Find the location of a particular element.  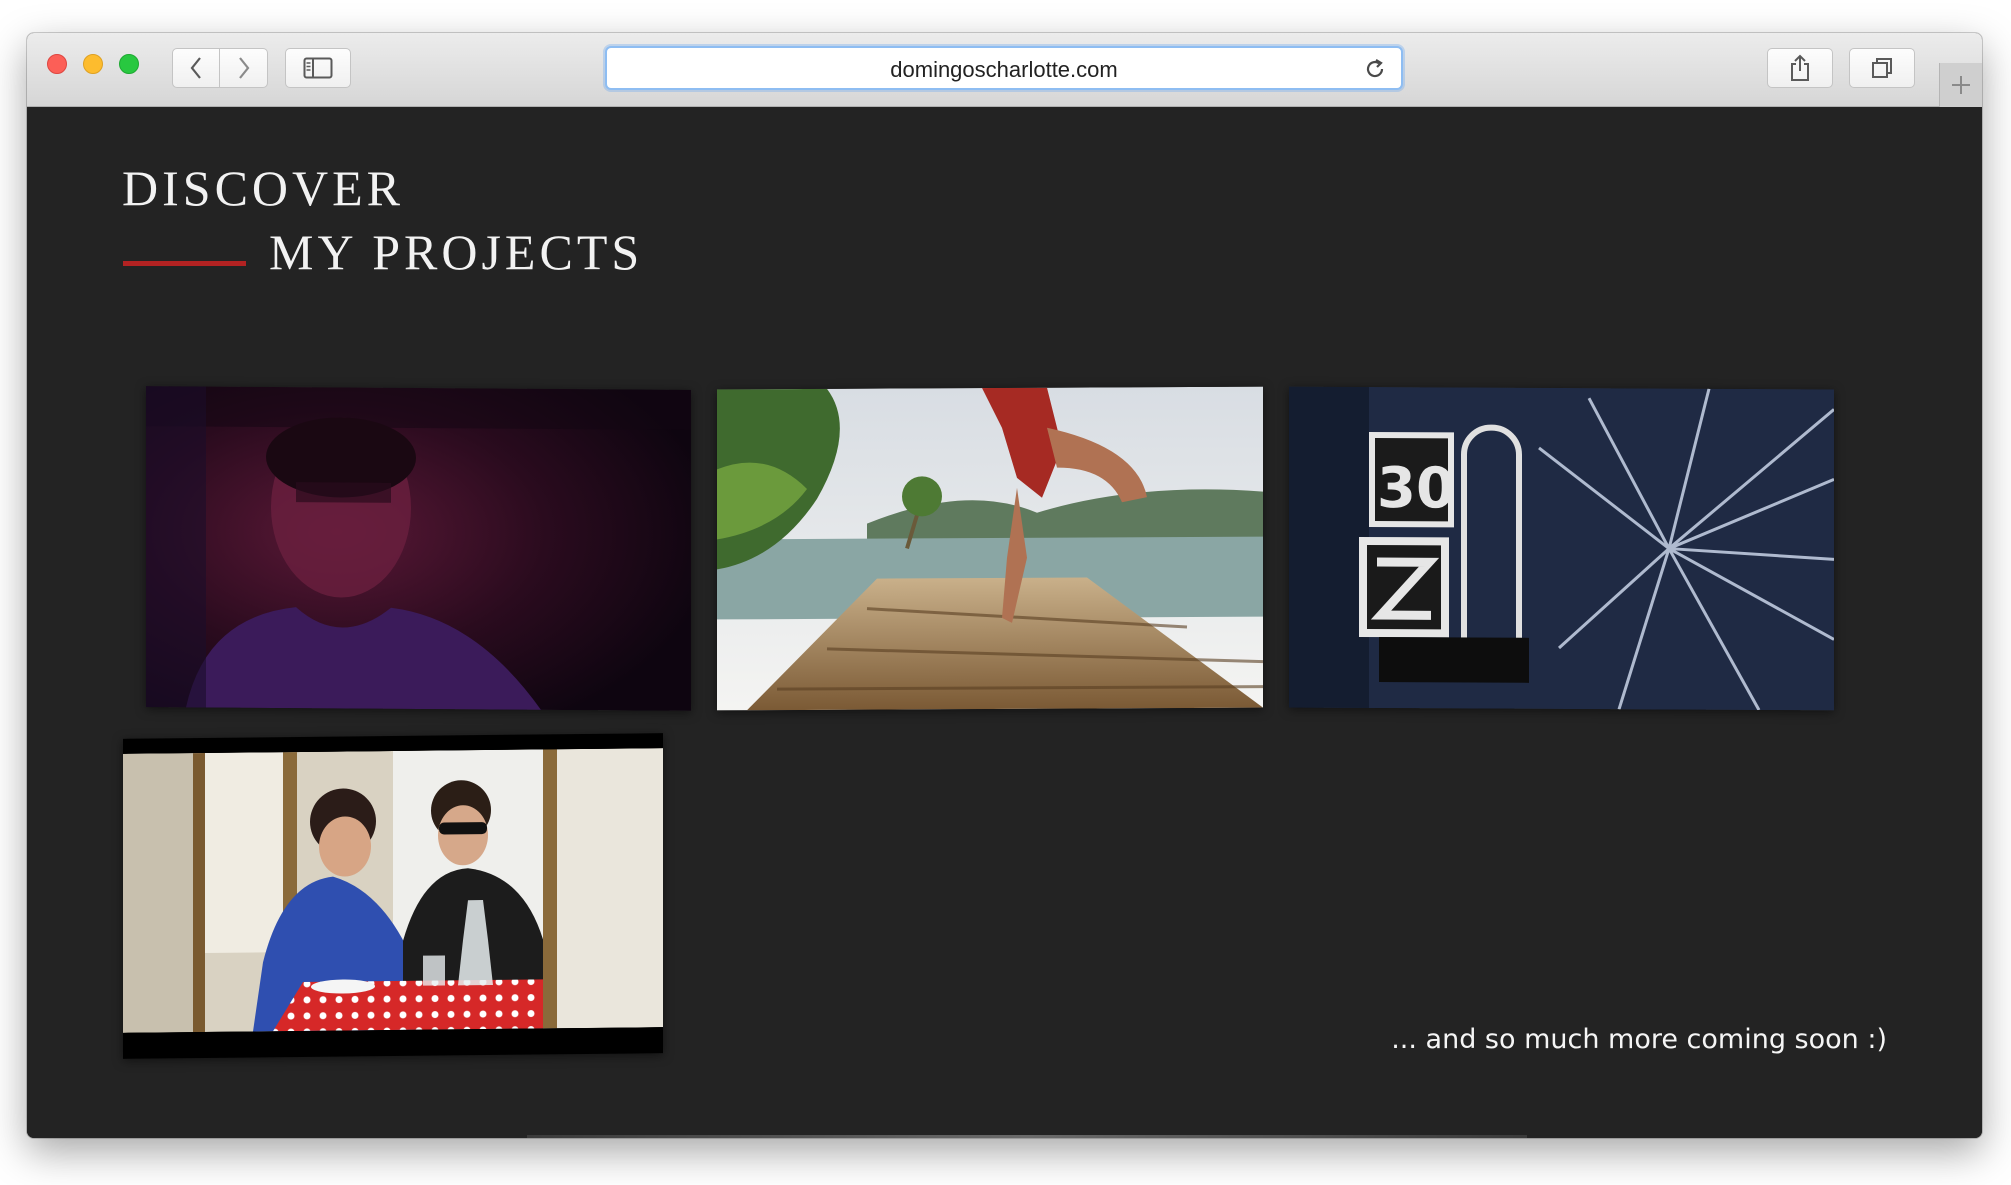

reload-icon is located at coordinates (1375, 69).